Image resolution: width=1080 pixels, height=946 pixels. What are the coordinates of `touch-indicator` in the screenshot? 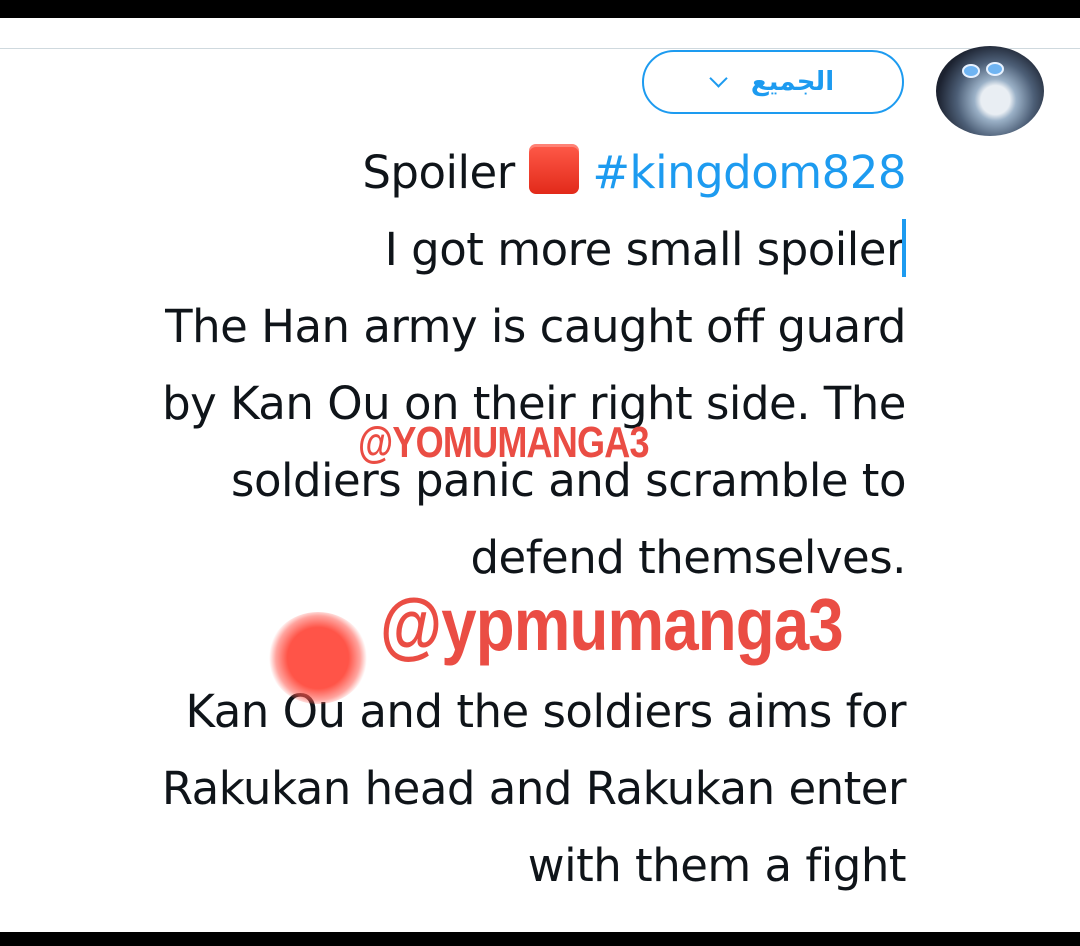 It's located at (318, 658).